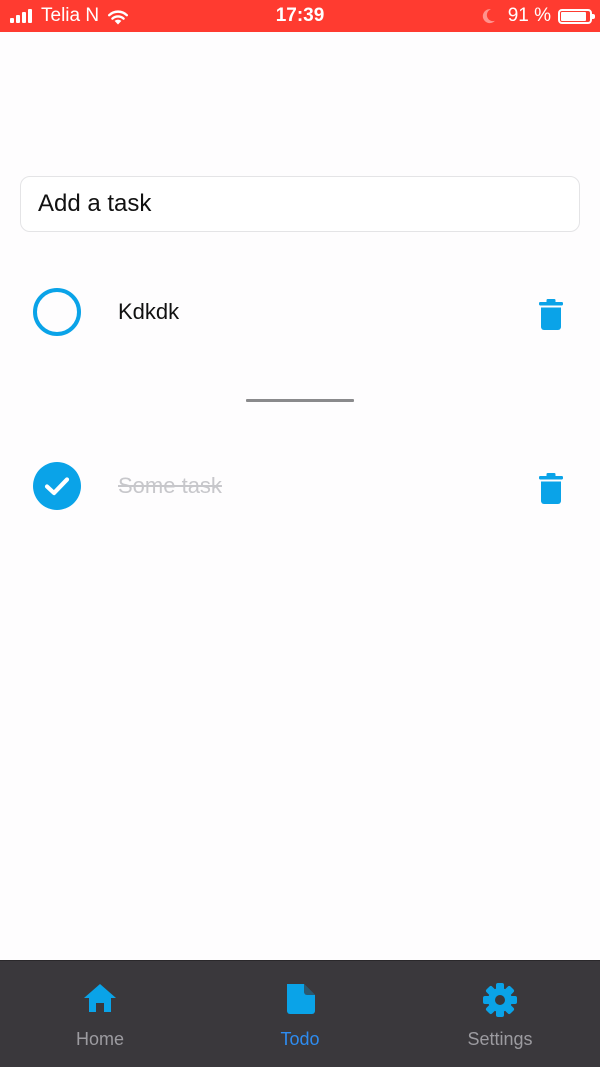  I want to click on add-task-input, so click(300, 204).